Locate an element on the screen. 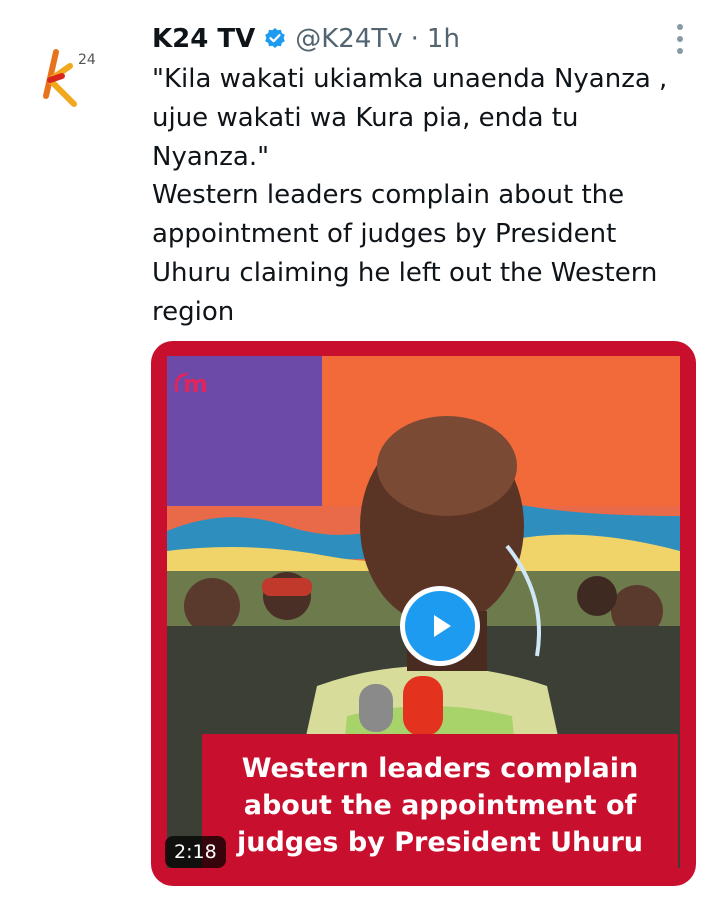  video-duration: 2:18 is located at coordinates (195, 852).